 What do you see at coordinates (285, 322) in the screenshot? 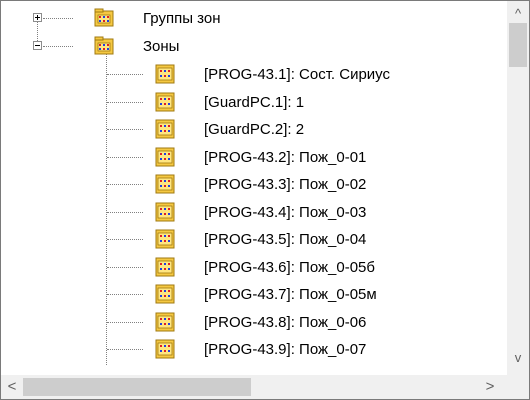
I see `tree-node-label: [PROG-43.8]: Пож_0-06` at bounding box center [285, 322].